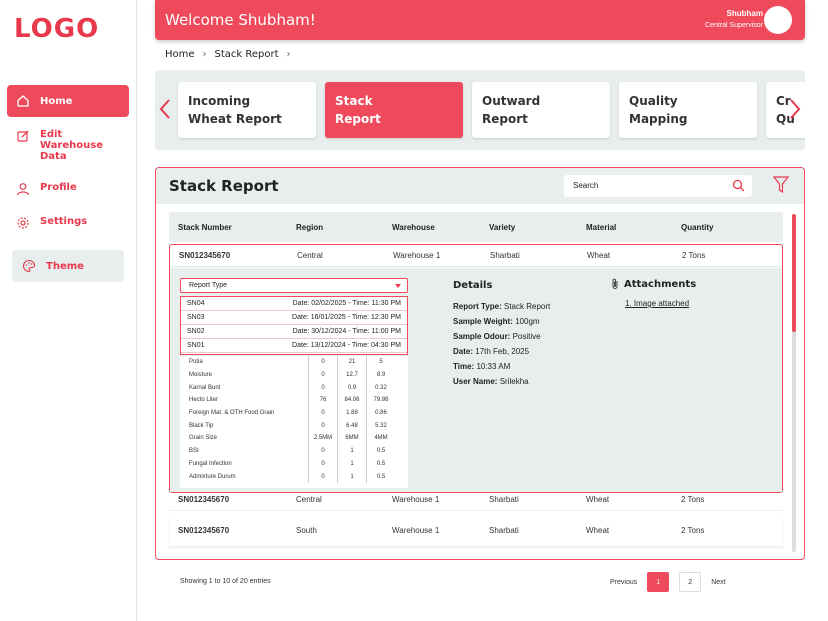  I want to click on report-sn: SN03, so click(196, 317).